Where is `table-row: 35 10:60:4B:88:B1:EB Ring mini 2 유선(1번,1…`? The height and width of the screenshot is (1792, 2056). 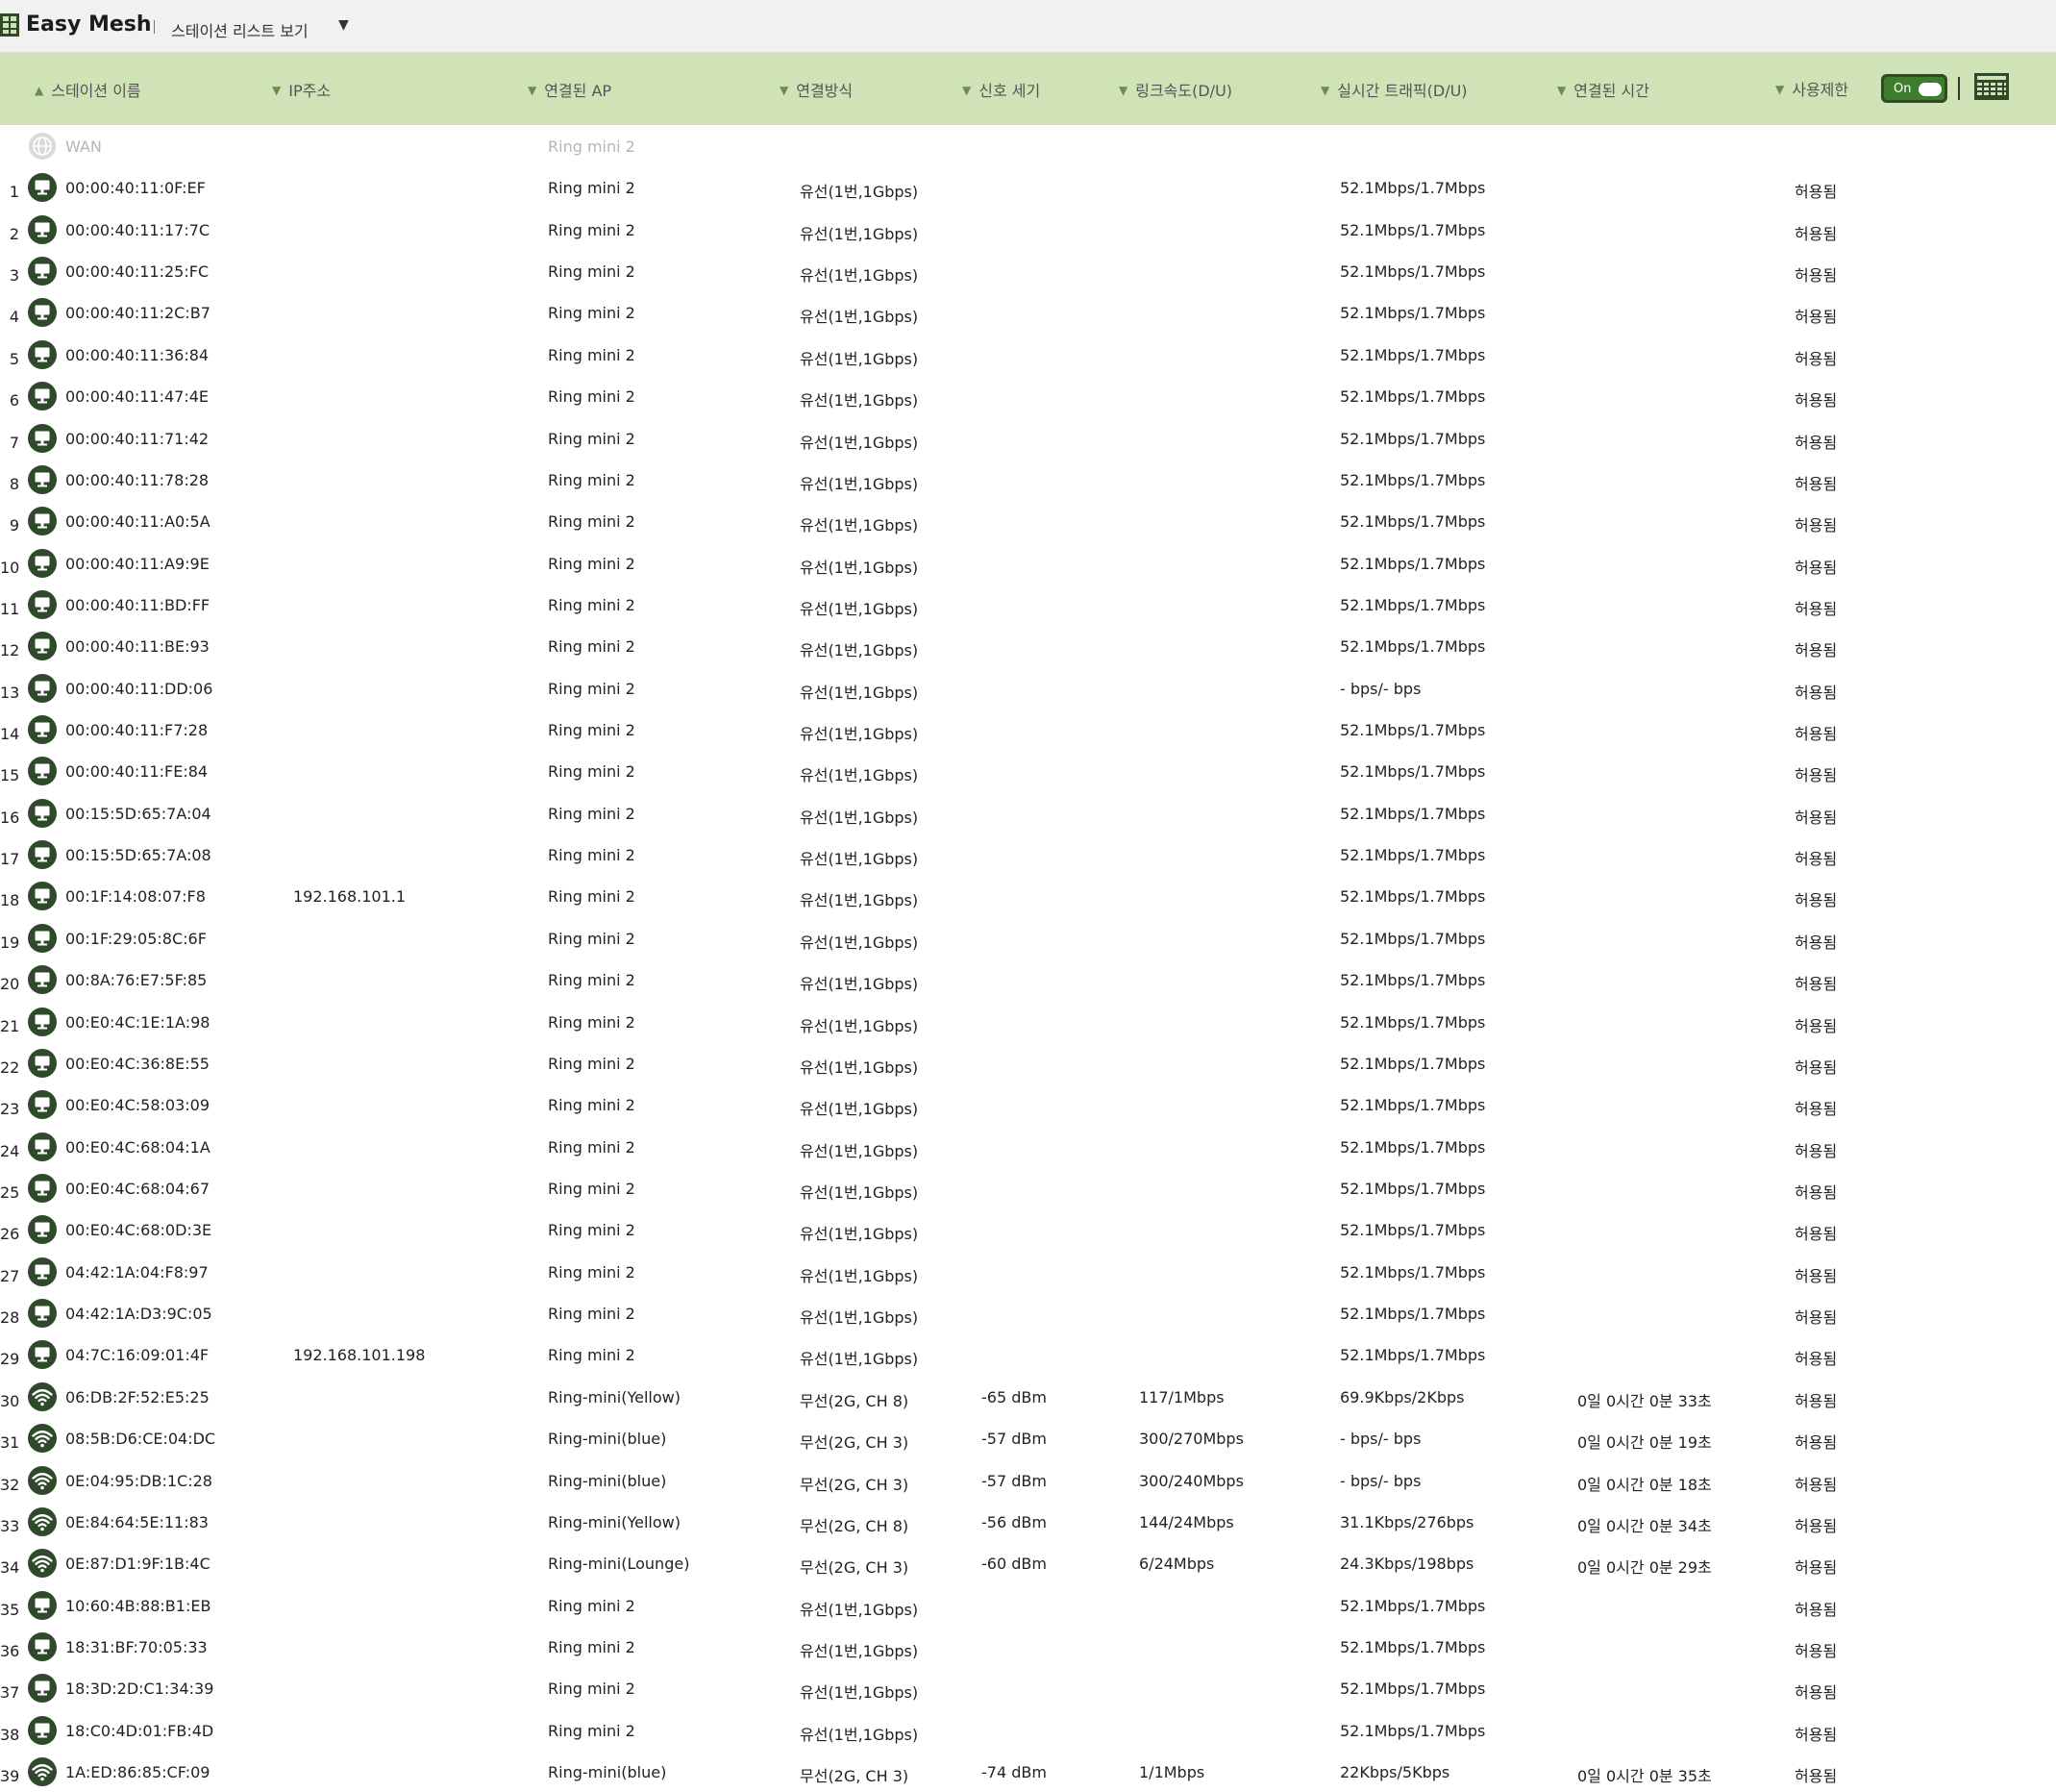 table-row: 35 10:60:4B:88:B1:EB Ring mini 2 유선(1번,1… is located at coordinates (1028, 1605).